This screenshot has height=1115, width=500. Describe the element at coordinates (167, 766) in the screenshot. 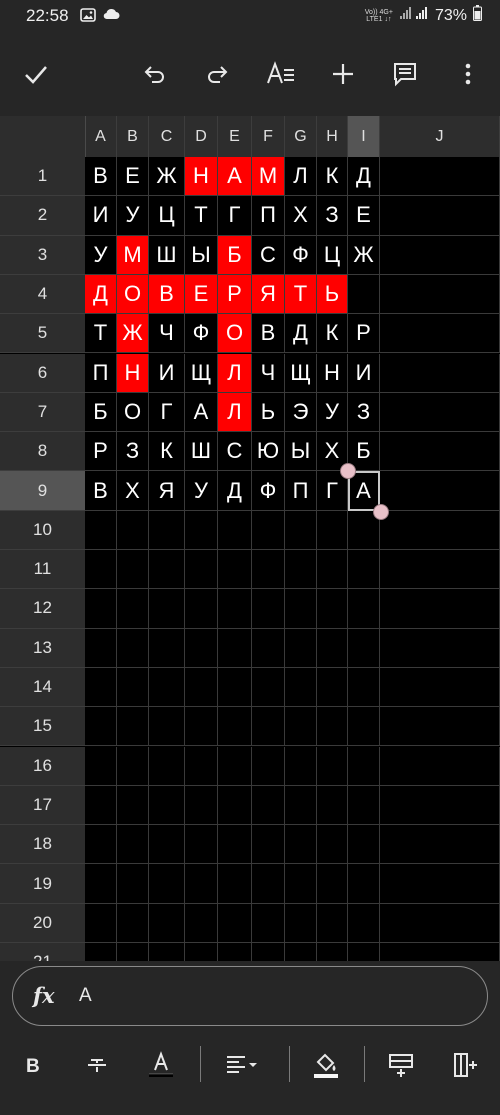

I see `cell-c16` at that location.